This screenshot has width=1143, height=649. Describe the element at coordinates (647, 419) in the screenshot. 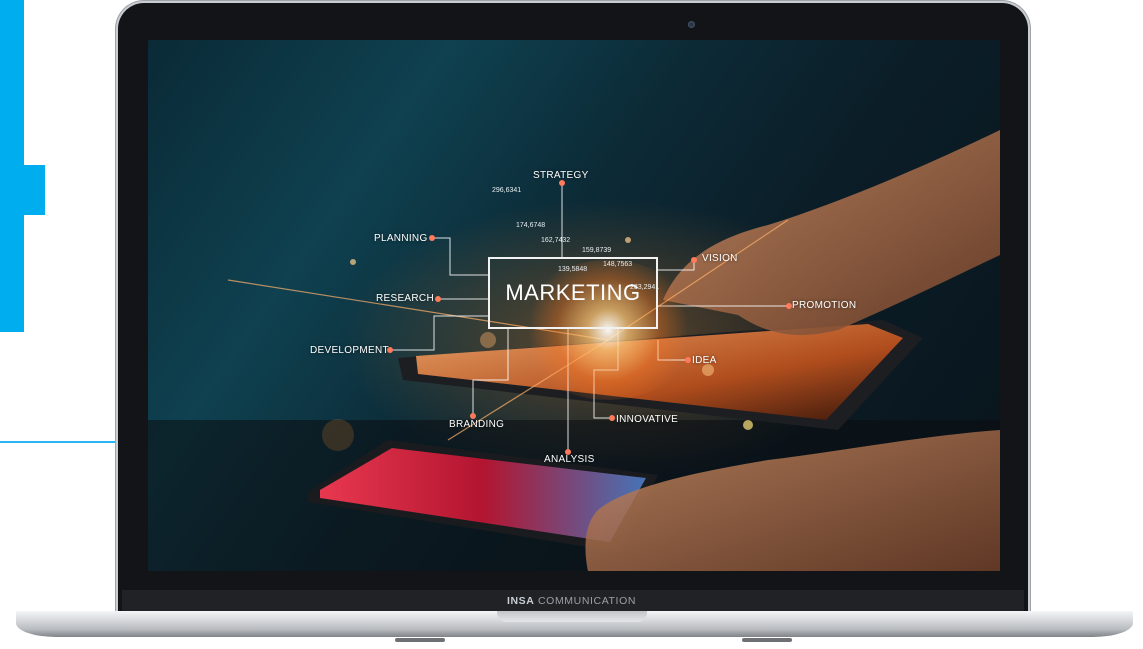

I see `label-innovative: INNOVATIVE` at that location.